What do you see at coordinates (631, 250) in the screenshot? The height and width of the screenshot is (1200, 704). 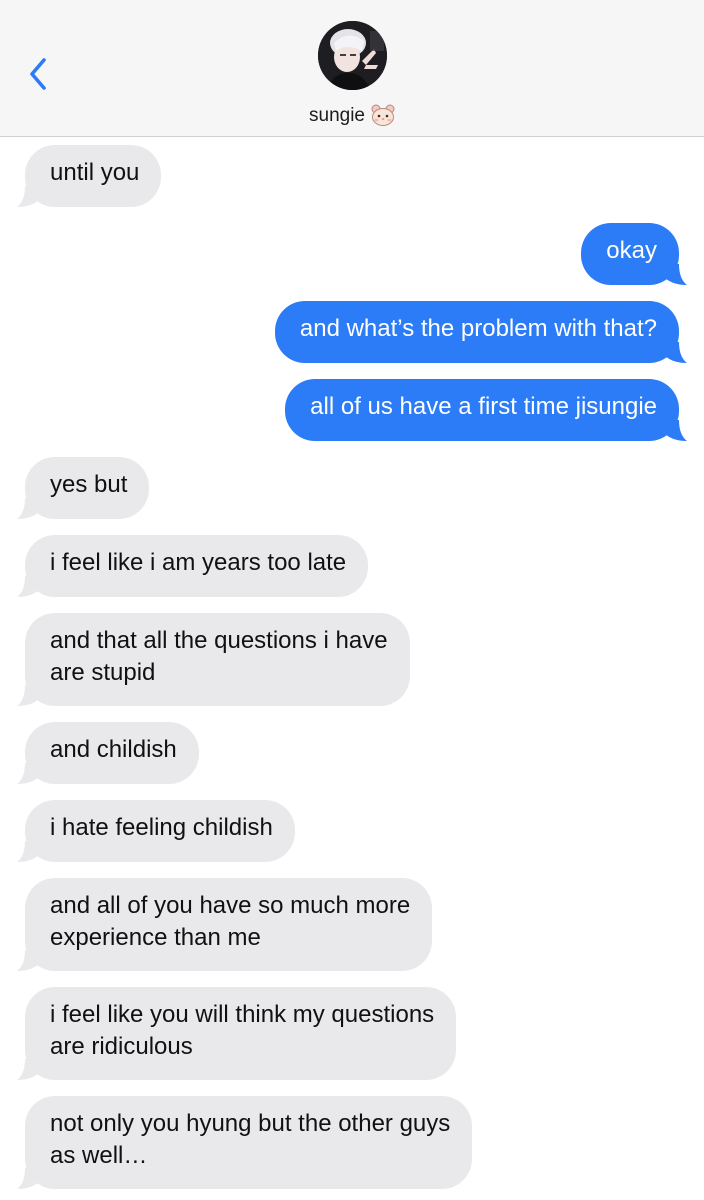 I see `message-text: okay` at bounding box center [631, 250].